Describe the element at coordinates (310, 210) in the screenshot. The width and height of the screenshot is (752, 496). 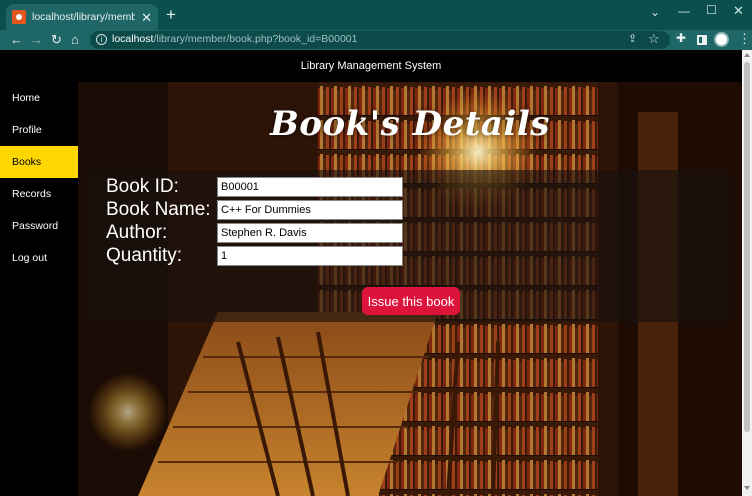
I see `book-name-input` at that location.